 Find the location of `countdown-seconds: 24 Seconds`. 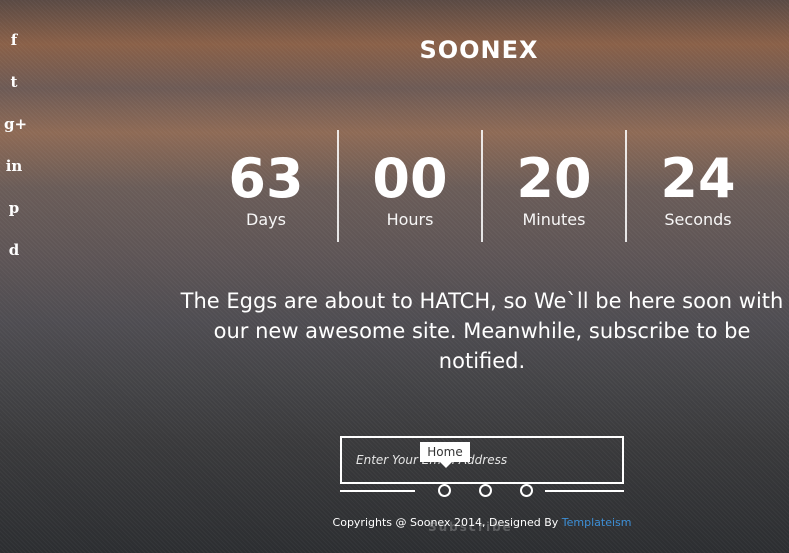

countdown-seconds: 24 Seconds is located at coordinates (697, 186).